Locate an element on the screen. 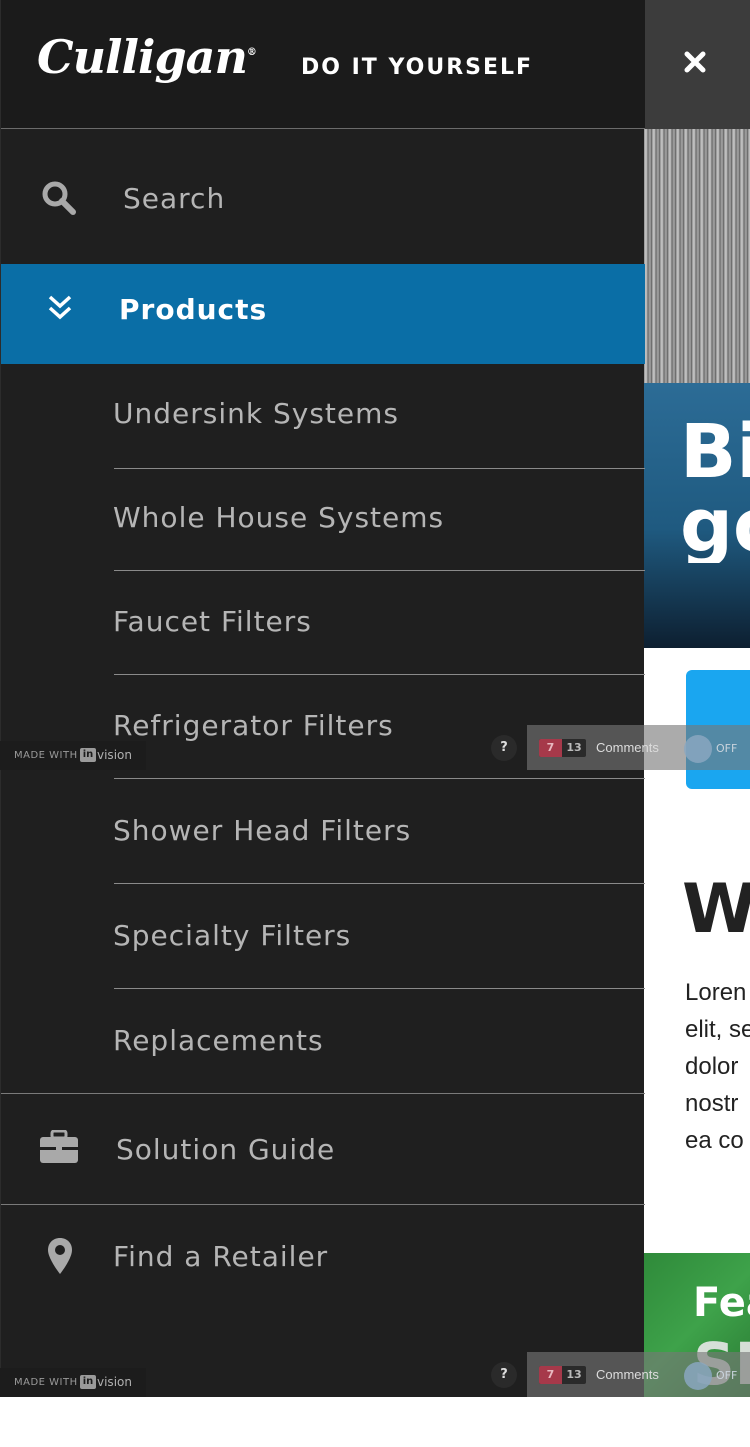 Image resolution: width=750 pixels, height=1447 pixels. menu-item-products is located at coordinates (323, 314).